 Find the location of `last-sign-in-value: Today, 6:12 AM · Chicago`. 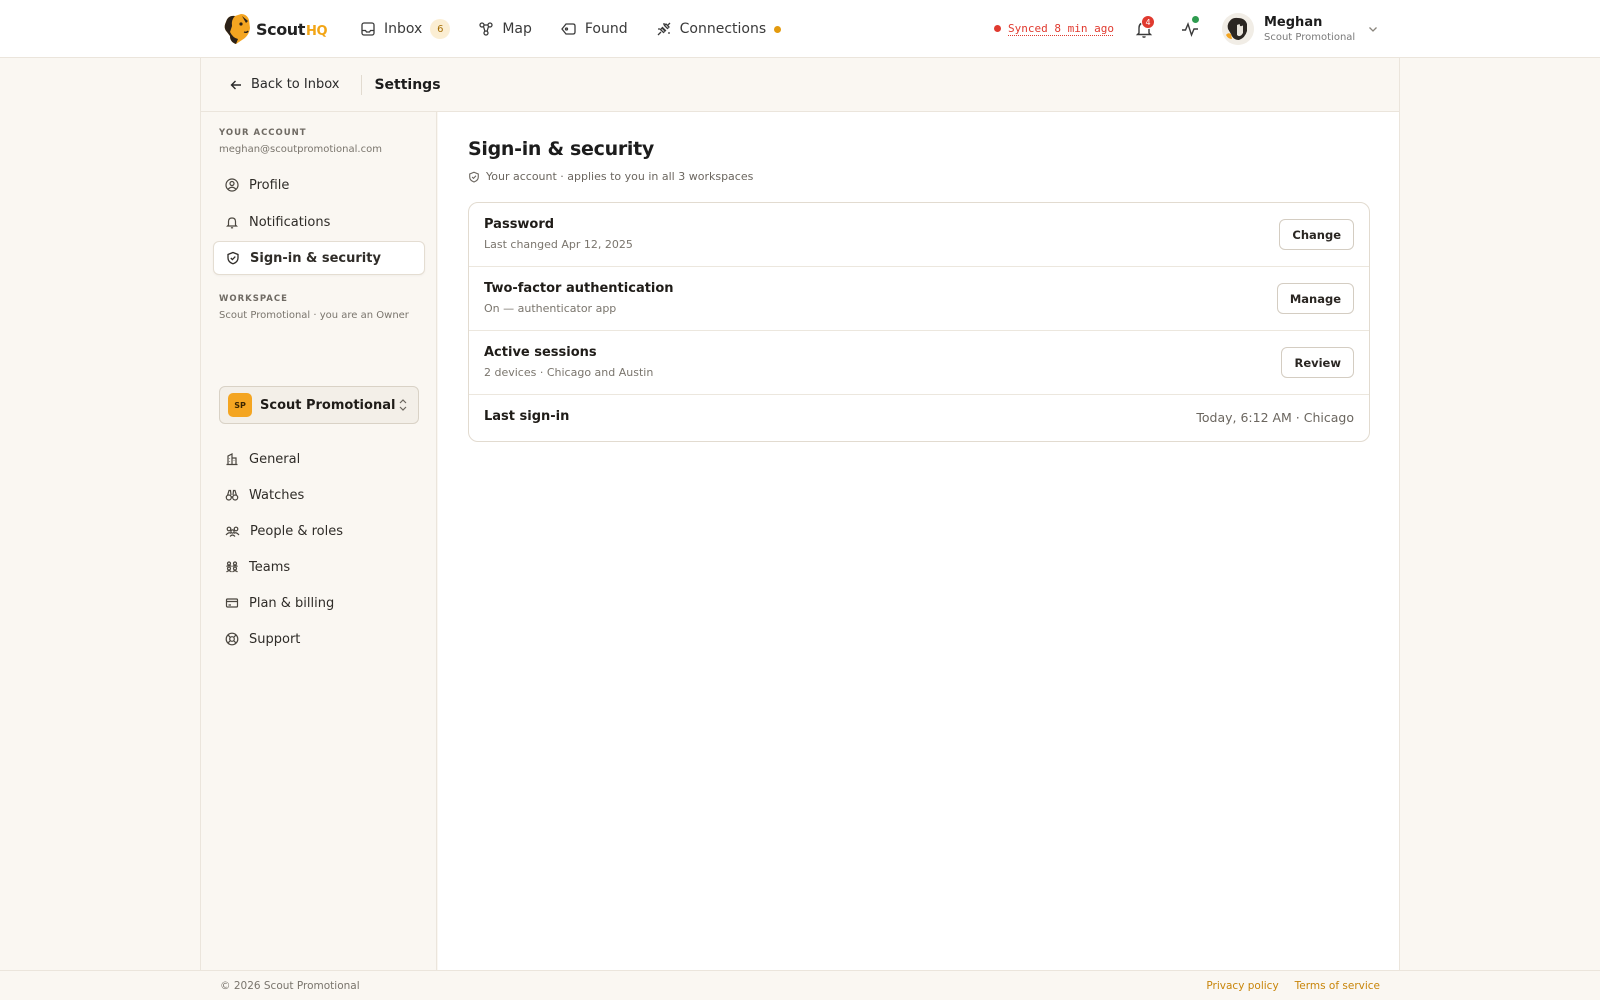

last-sign-in-value: Today, 6:12 AM · Chicago is located at coordinates (1275, 417).